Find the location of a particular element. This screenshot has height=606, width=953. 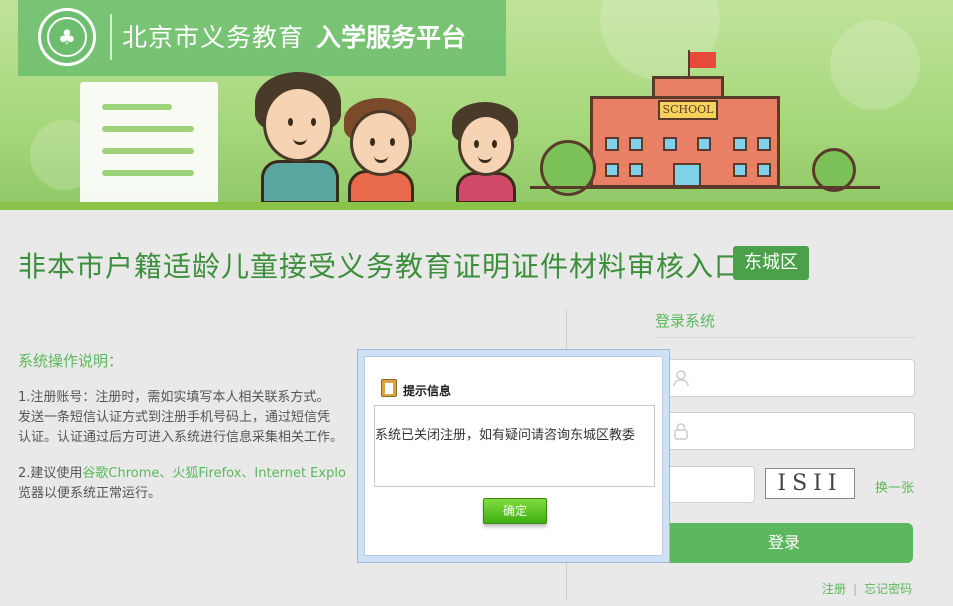

instruction-item-1-line-2: 发送一条短信认证方式到注册手机号码上，通过短信凭 is located at coordinates (174, 417).